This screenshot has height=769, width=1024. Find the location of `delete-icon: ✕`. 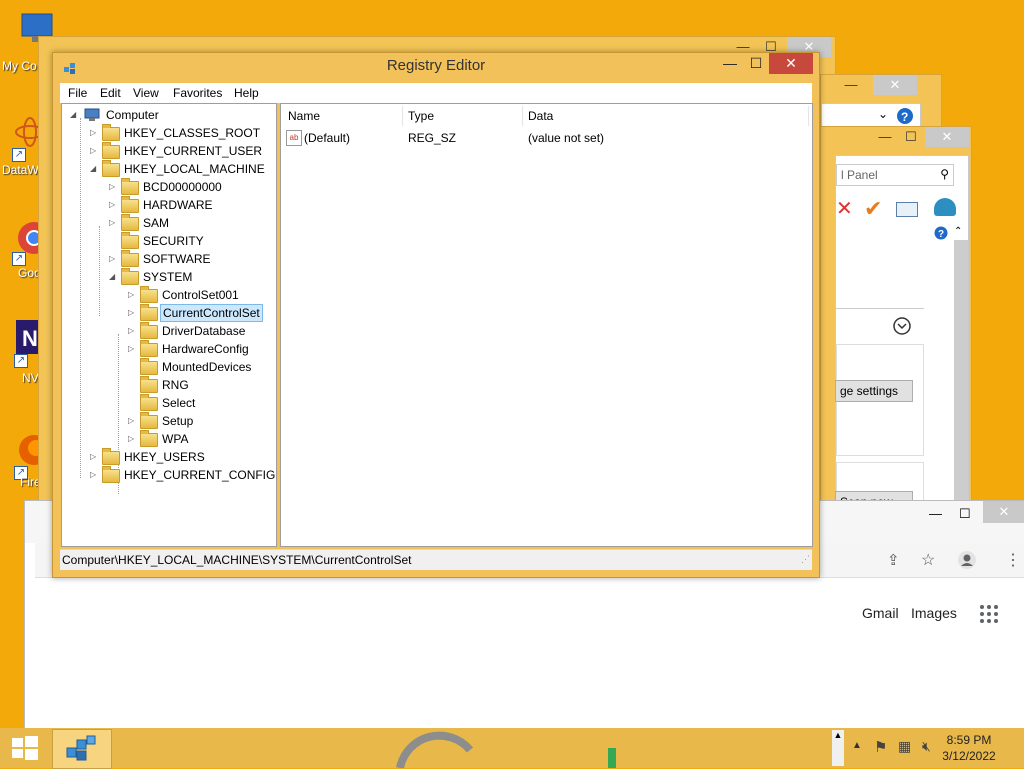

delete-icon: ✕ is located at coordinates (844, 208).